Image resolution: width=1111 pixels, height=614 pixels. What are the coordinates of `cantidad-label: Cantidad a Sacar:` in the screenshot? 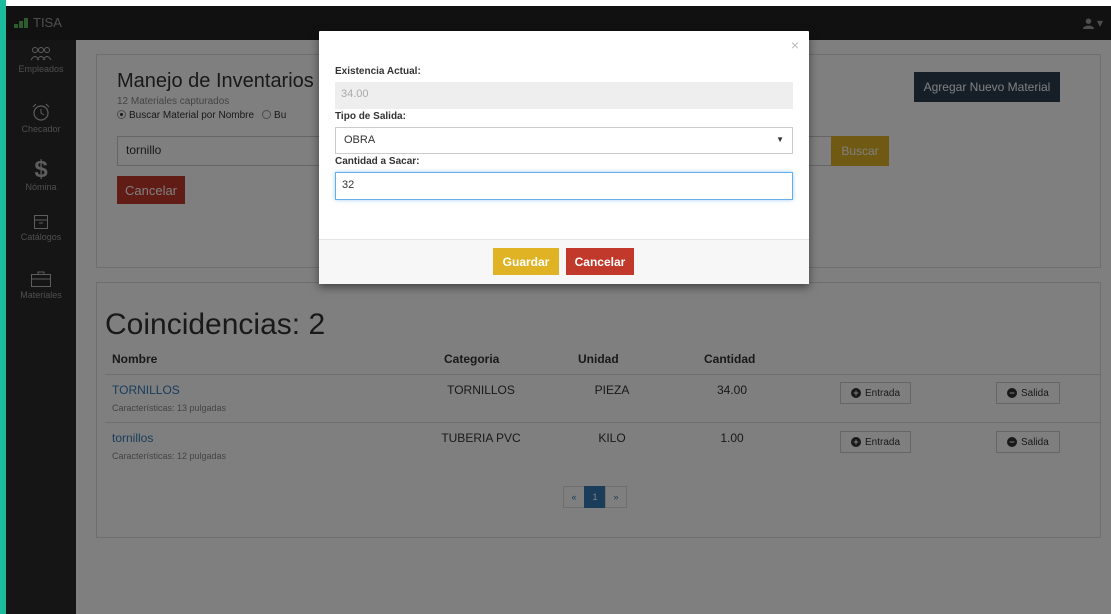 It's located at (377, 161).